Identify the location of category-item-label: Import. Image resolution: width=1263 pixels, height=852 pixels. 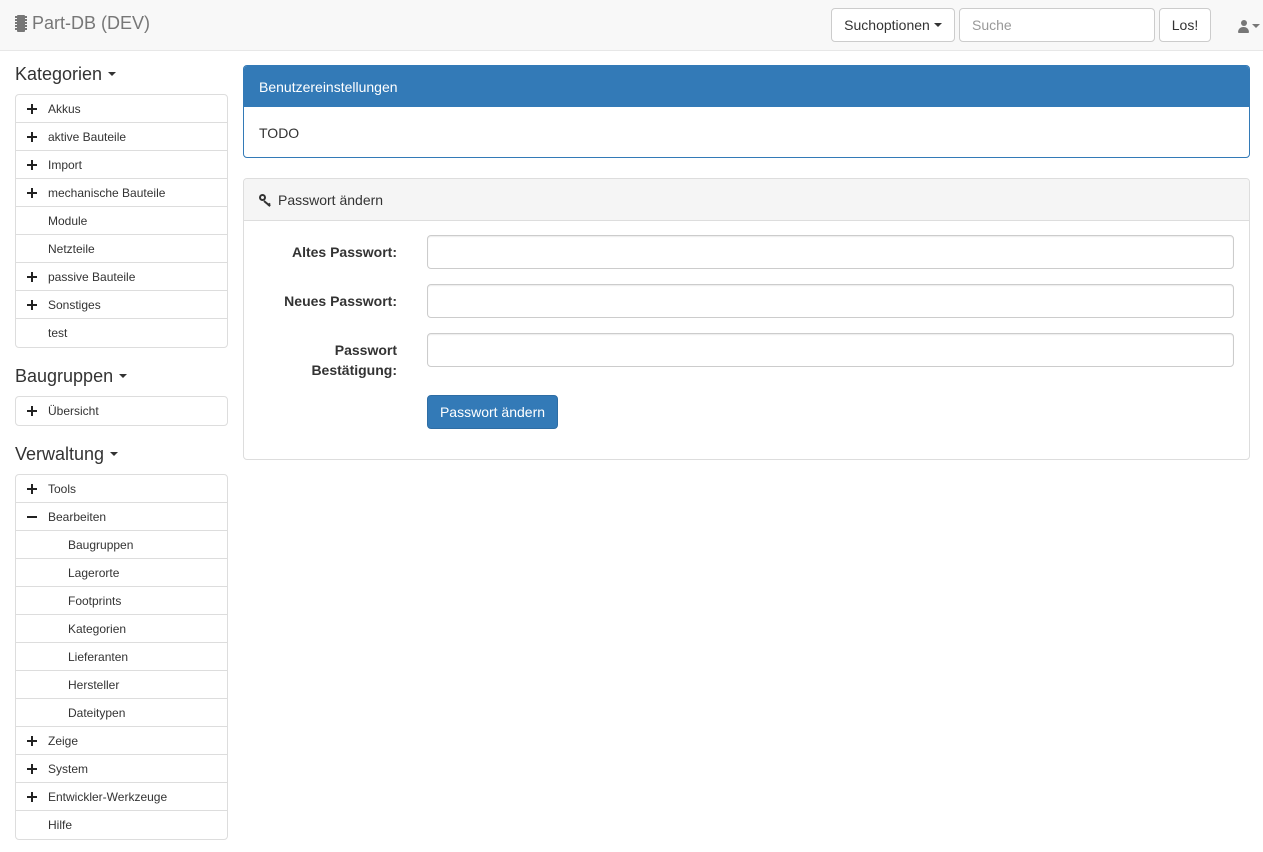
(65, 164).